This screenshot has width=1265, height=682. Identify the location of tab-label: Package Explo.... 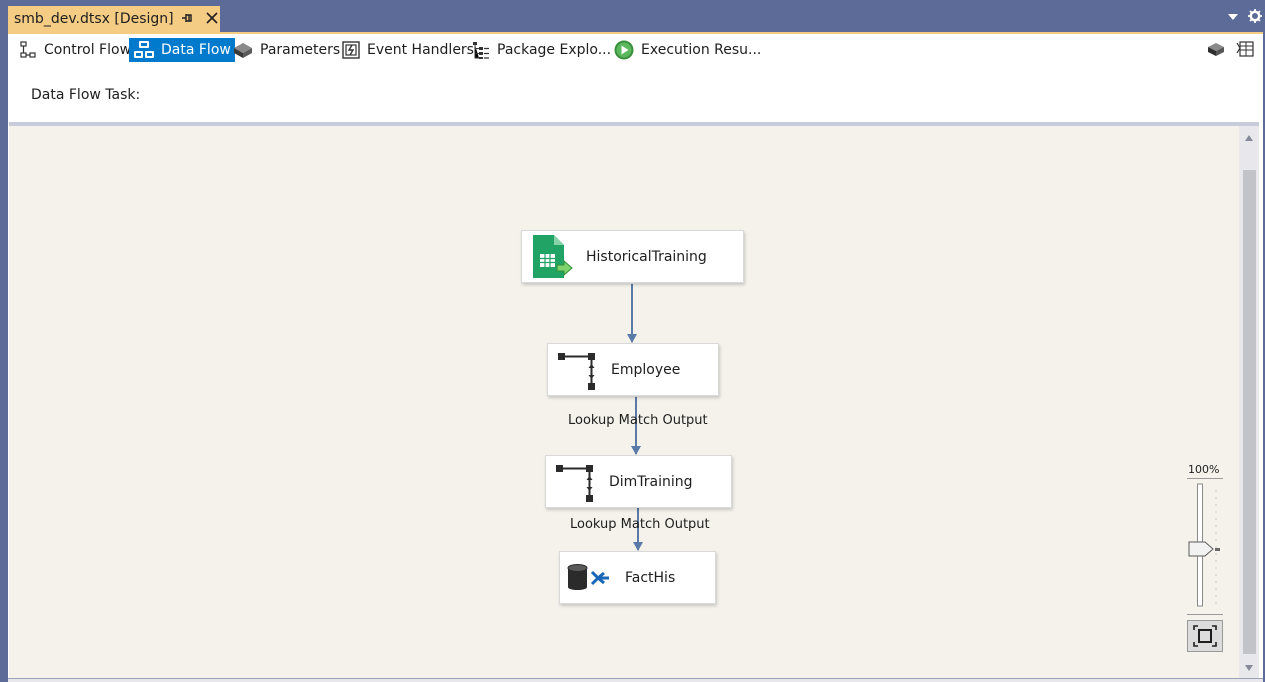
(554, 50).